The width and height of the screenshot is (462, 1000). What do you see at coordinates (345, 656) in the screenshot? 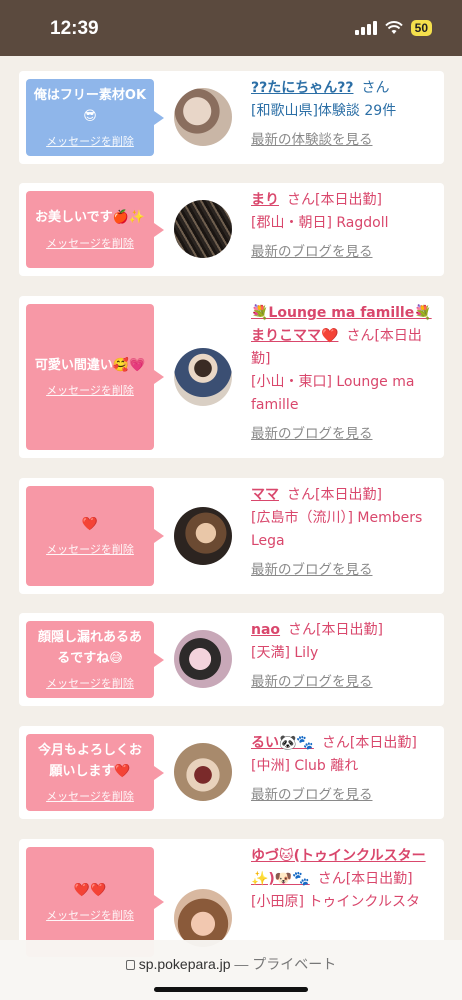
I see `card-info: nao さん[本日出勤] [天満] Lily 最新のブログを見る` at bounding box center [345, 656].